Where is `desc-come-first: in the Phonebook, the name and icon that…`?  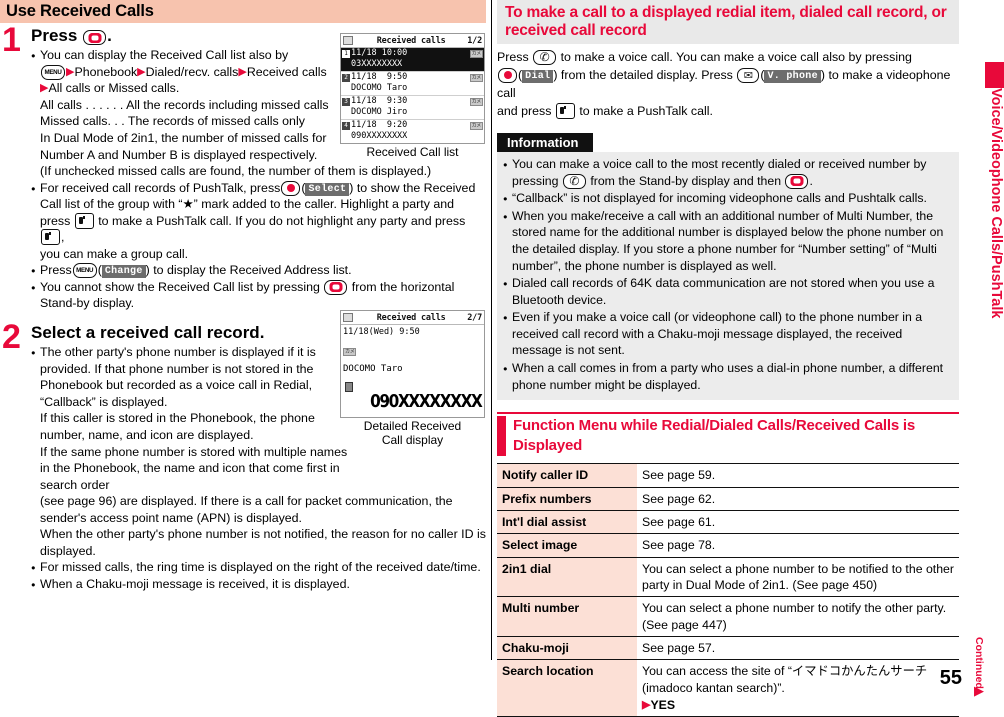
desc-come-first: in the Phonebook, the name and icon that… is located at coordinates (190, 468).